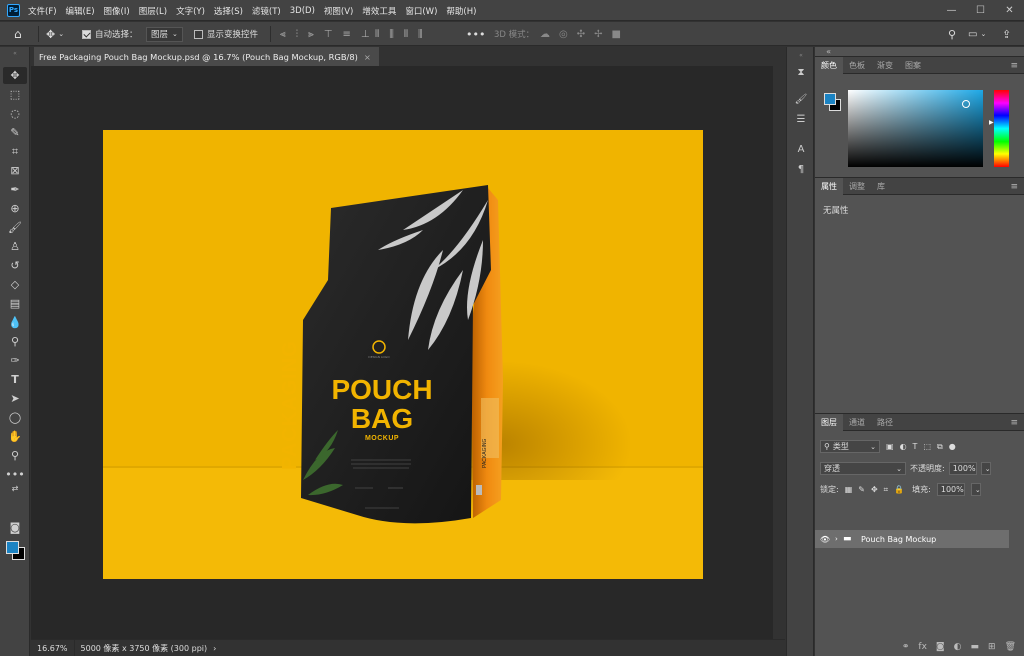  What do you see at coordinates (53, 647) in the screenshot?
I see `zoom-level: 16.67%` at bounding box center [53, 647].